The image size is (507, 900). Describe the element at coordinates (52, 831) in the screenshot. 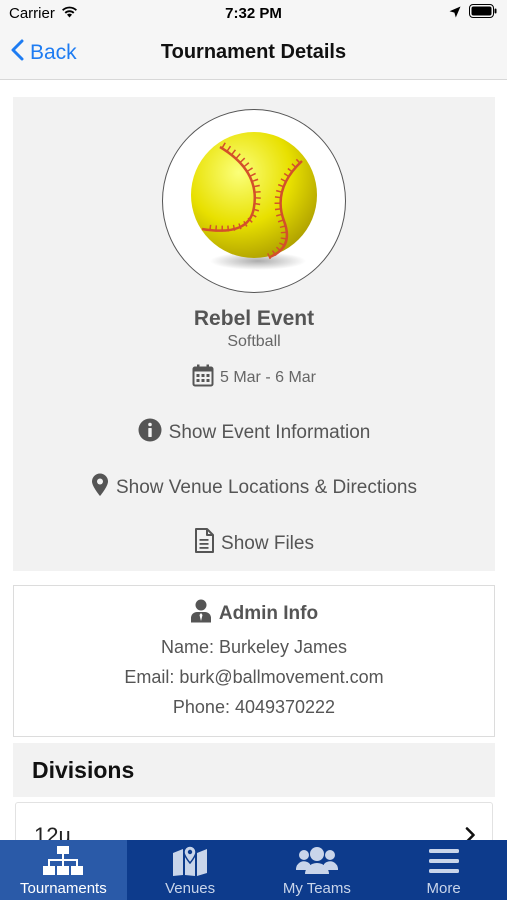

I see `division-label: 12u` at that location.